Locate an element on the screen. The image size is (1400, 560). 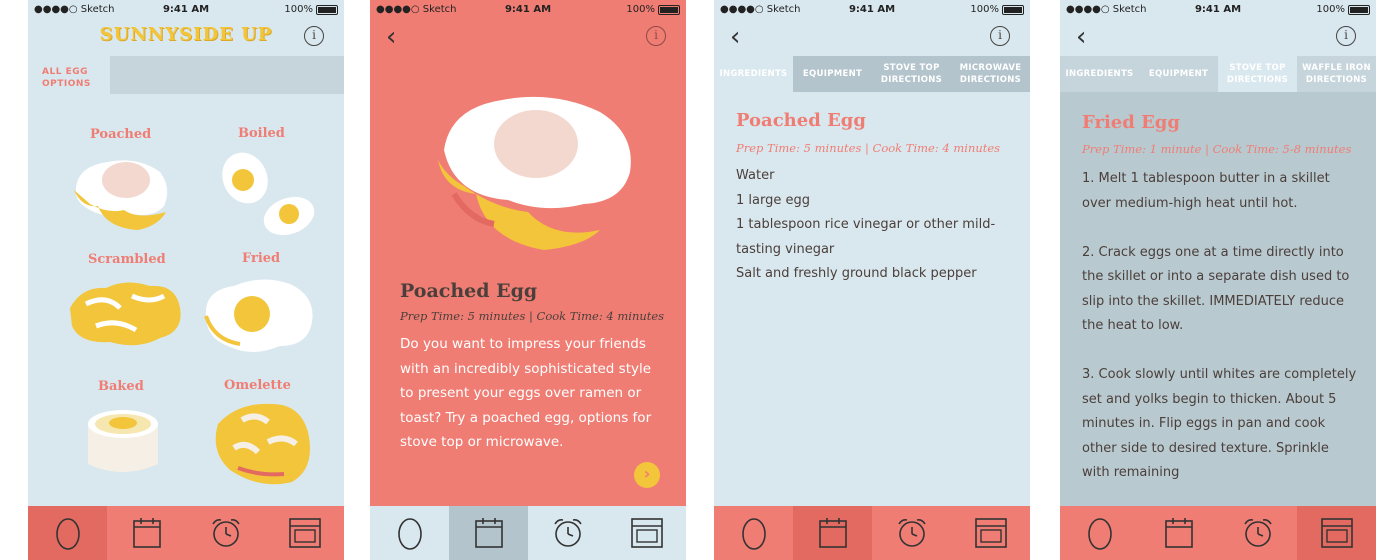
next-arrow-button: › is located at coordinates (647, 475).